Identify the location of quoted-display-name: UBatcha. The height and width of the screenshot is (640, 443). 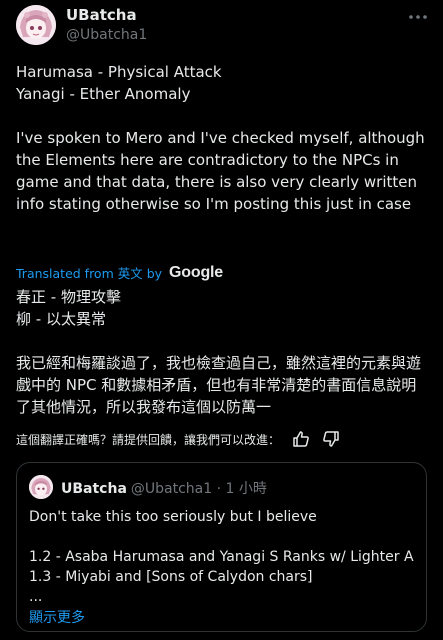
(94, 489).